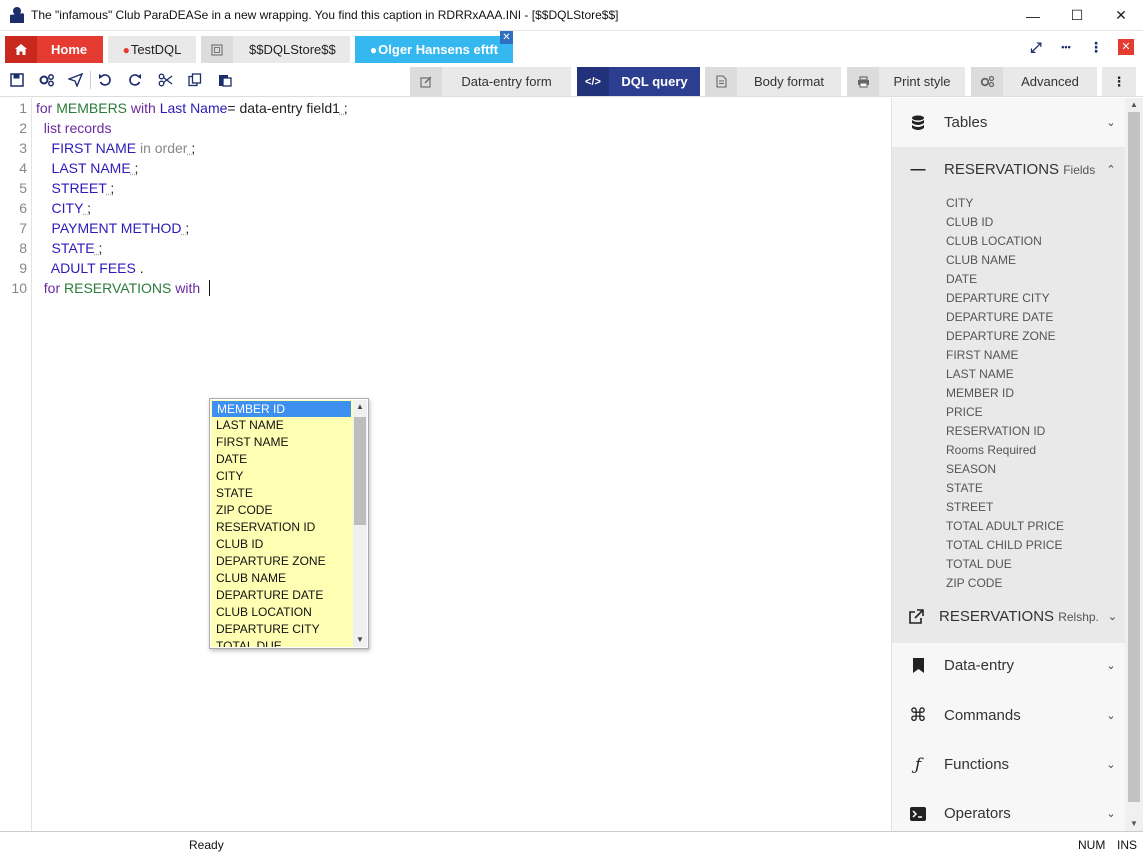 This screenshot has width=1143, height=857. What do you see at coordinates (969, 222) in the screenshot?
I see `field-item: CLUB ID` at bounding box center [969, 222].